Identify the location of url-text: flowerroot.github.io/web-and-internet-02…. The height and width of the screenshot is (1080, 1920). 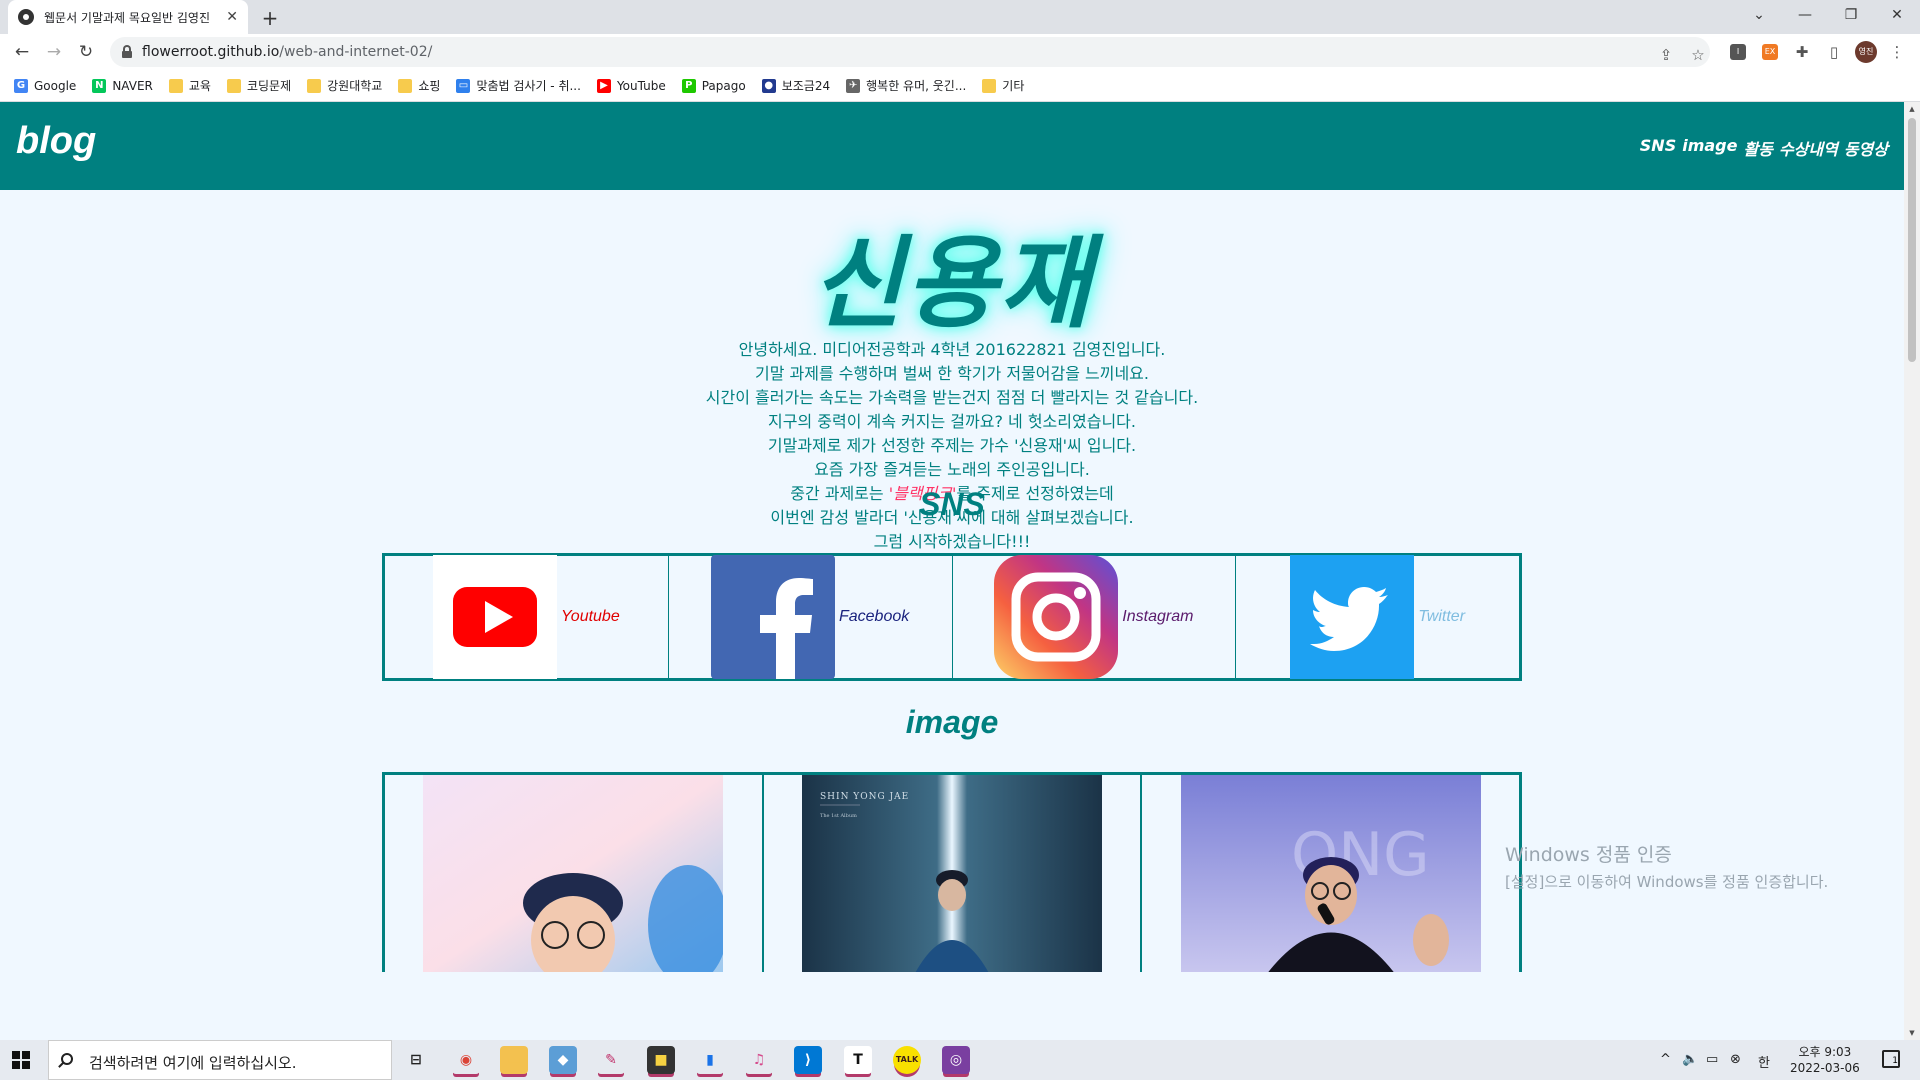
(287, 52).